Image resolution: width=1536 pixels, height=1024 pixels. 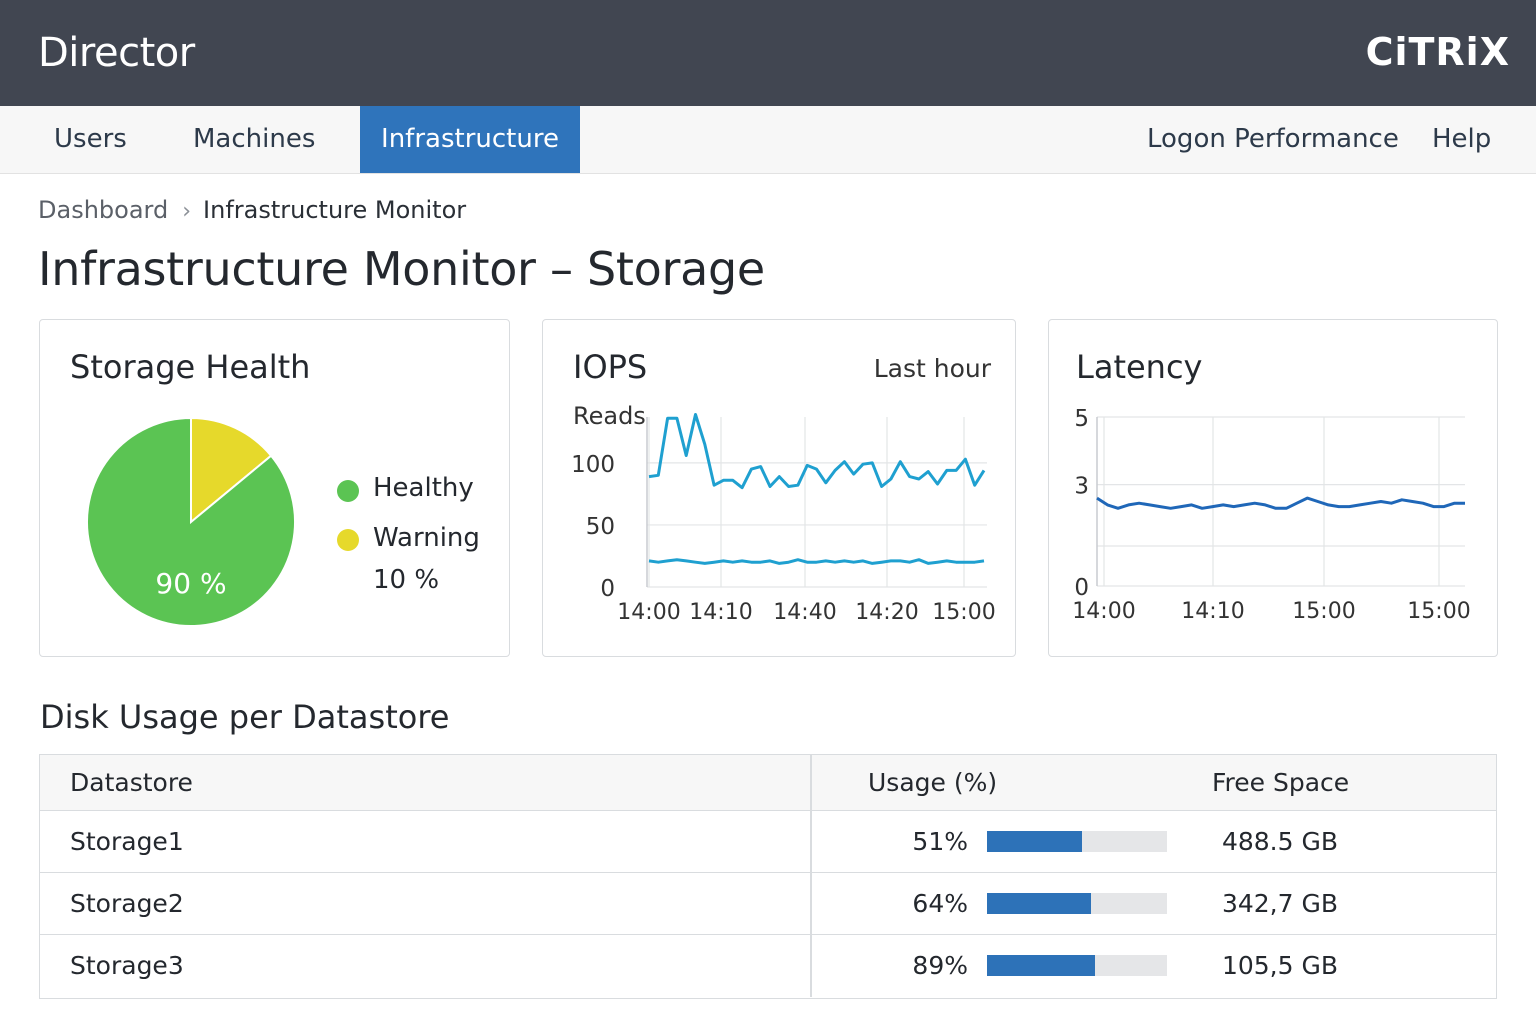 I want to click on latency-x-tick-label: 14:10, so click(x=1212, y=611).